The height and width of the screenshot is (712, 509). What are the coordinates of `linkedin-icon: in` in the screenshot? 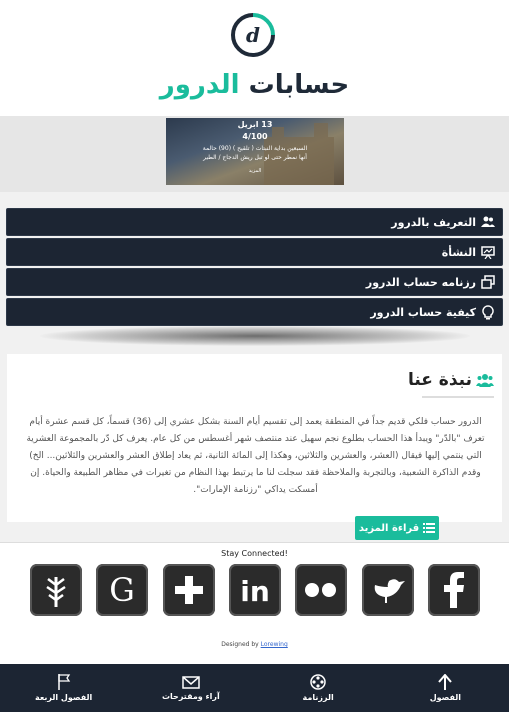 It's located at (254, 590).